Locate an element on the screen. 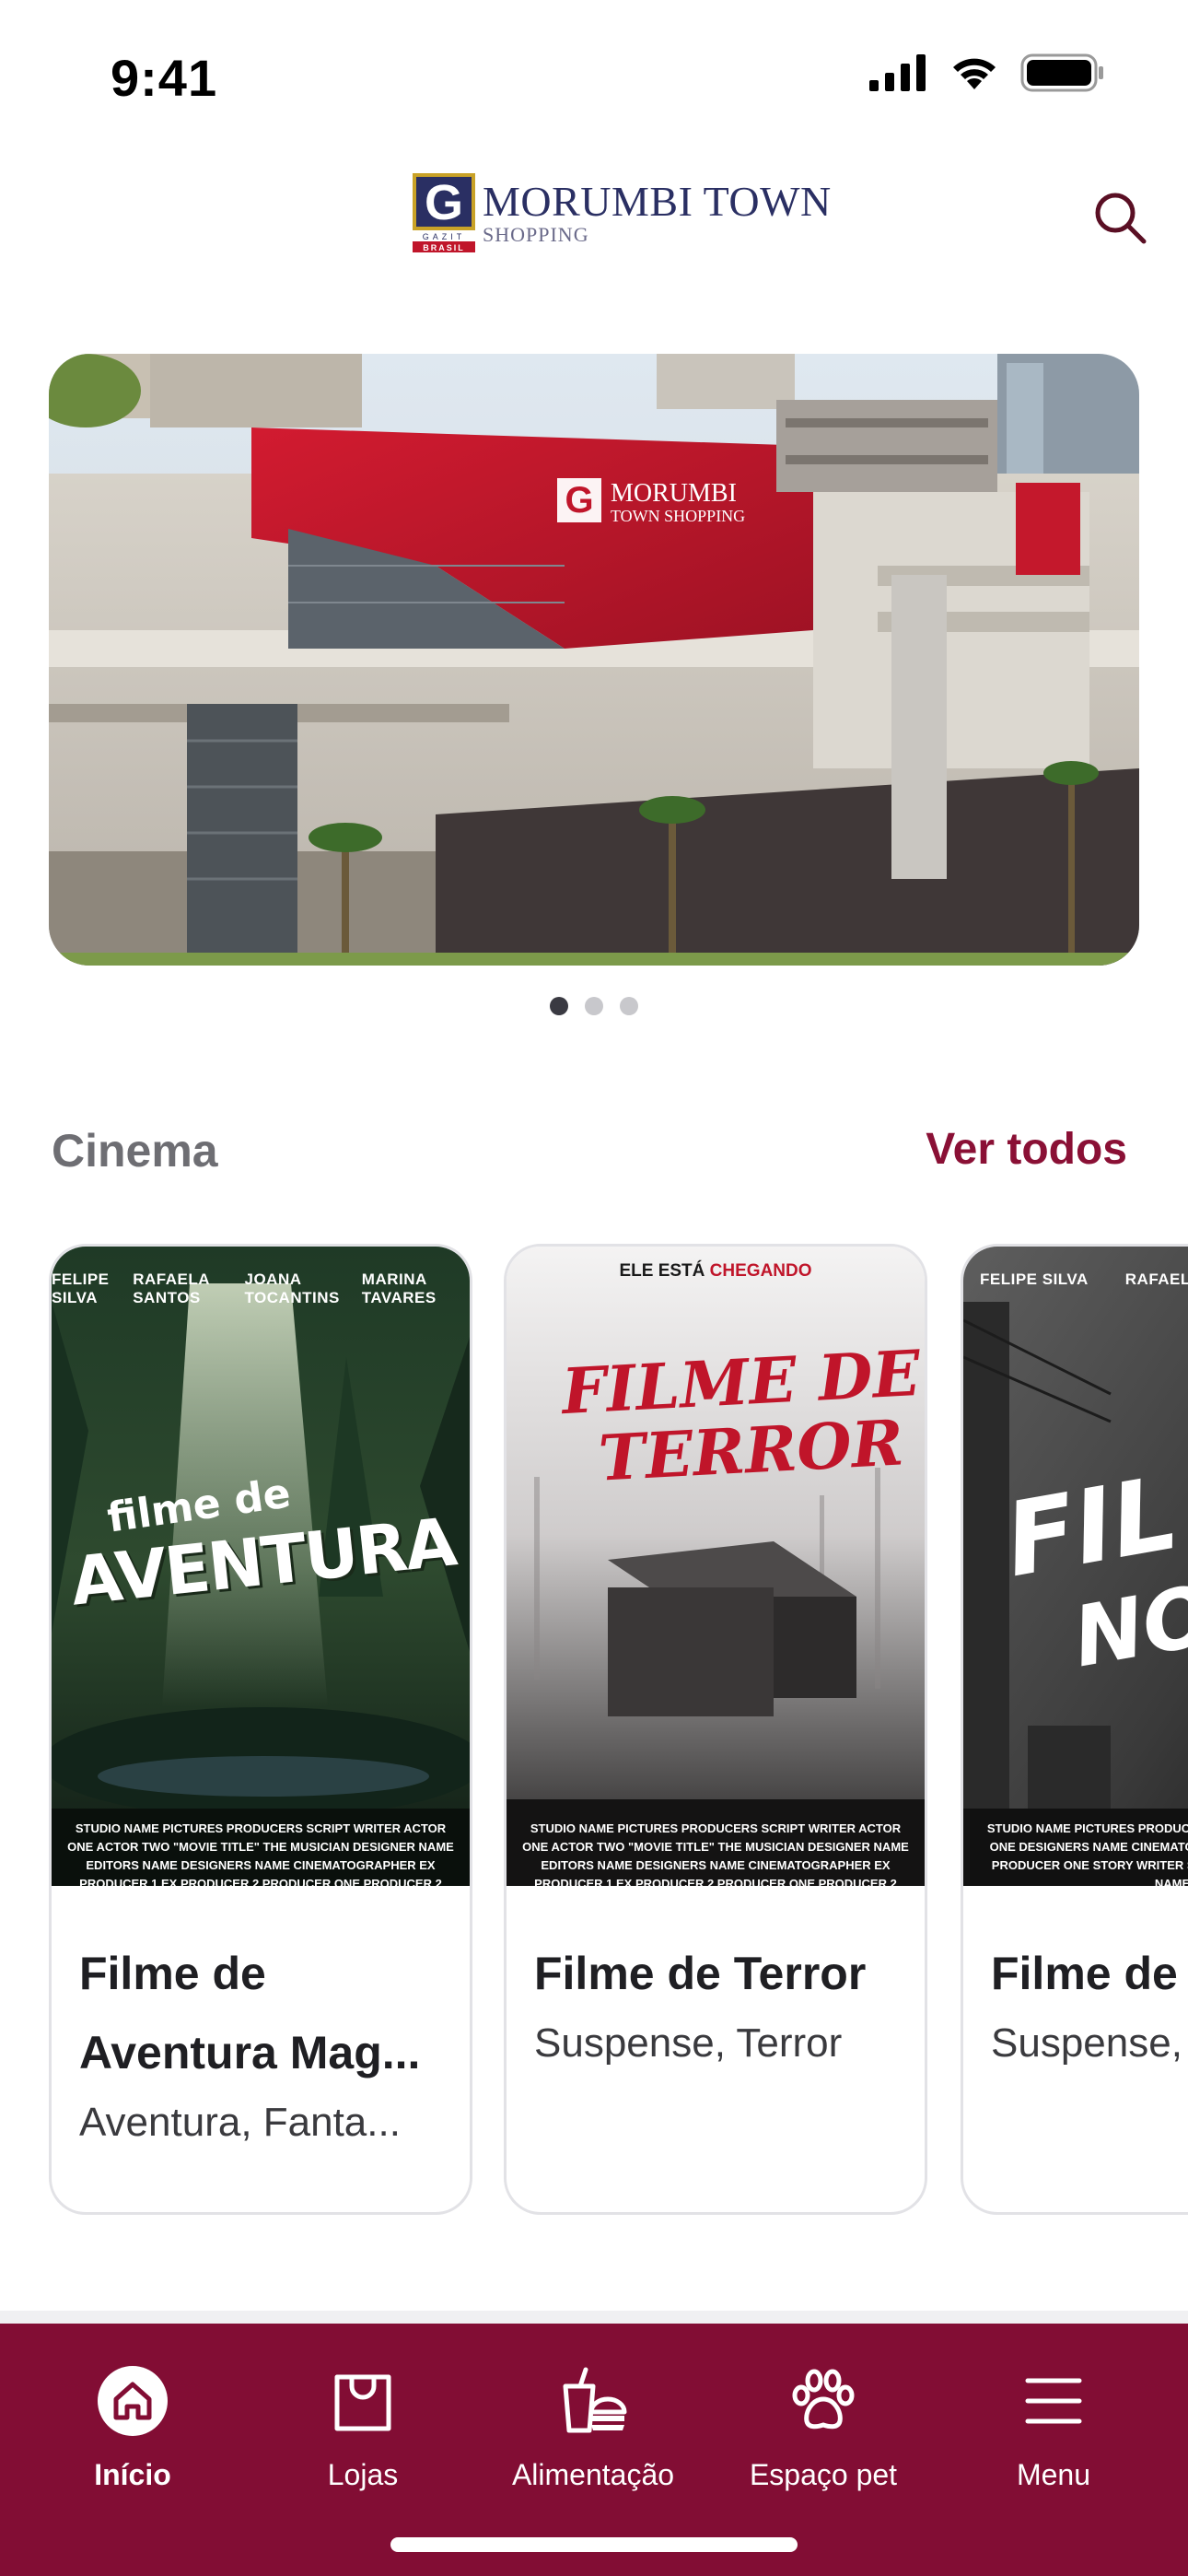  gazit-logo-mark: G GAZIT BRASIL is located at coordinates (444, 212).